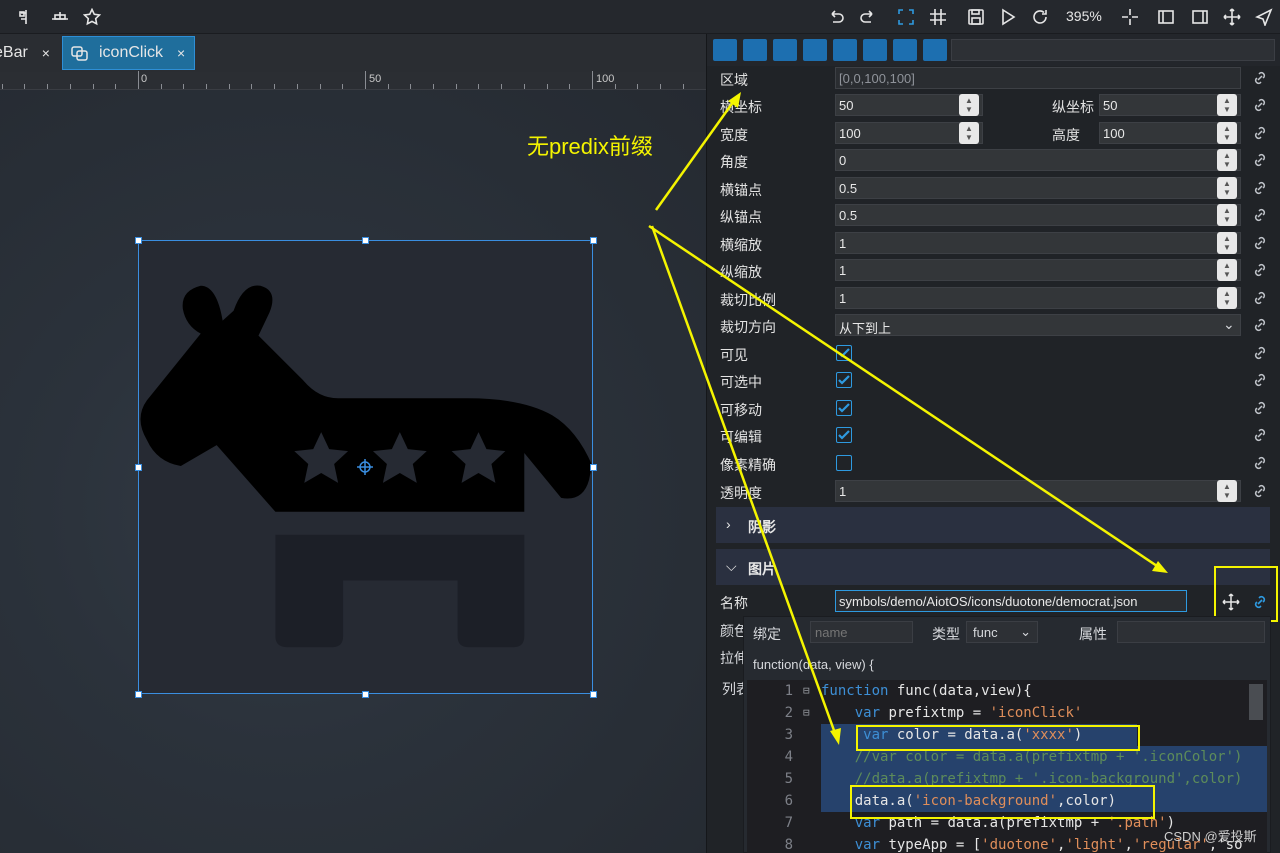 The width and height of the screenshot is (1280, 853). I want to click on align-vcenter-icon, so click(905, 50).